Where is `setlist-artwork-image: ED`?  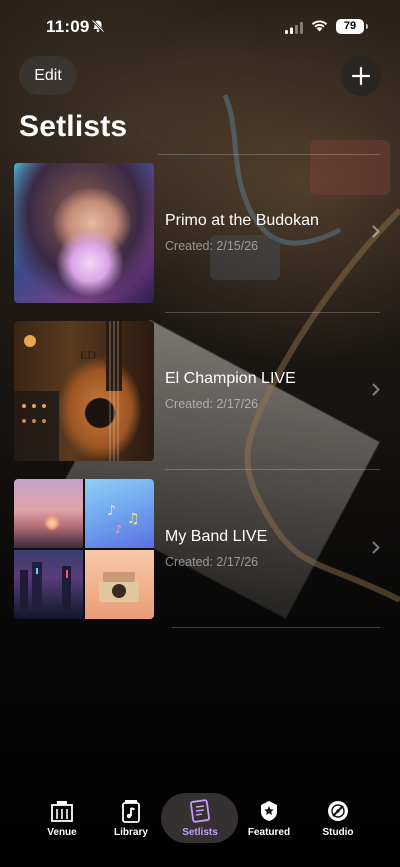
setlist-artwork-image: ED is located at coordinates (84, 391).